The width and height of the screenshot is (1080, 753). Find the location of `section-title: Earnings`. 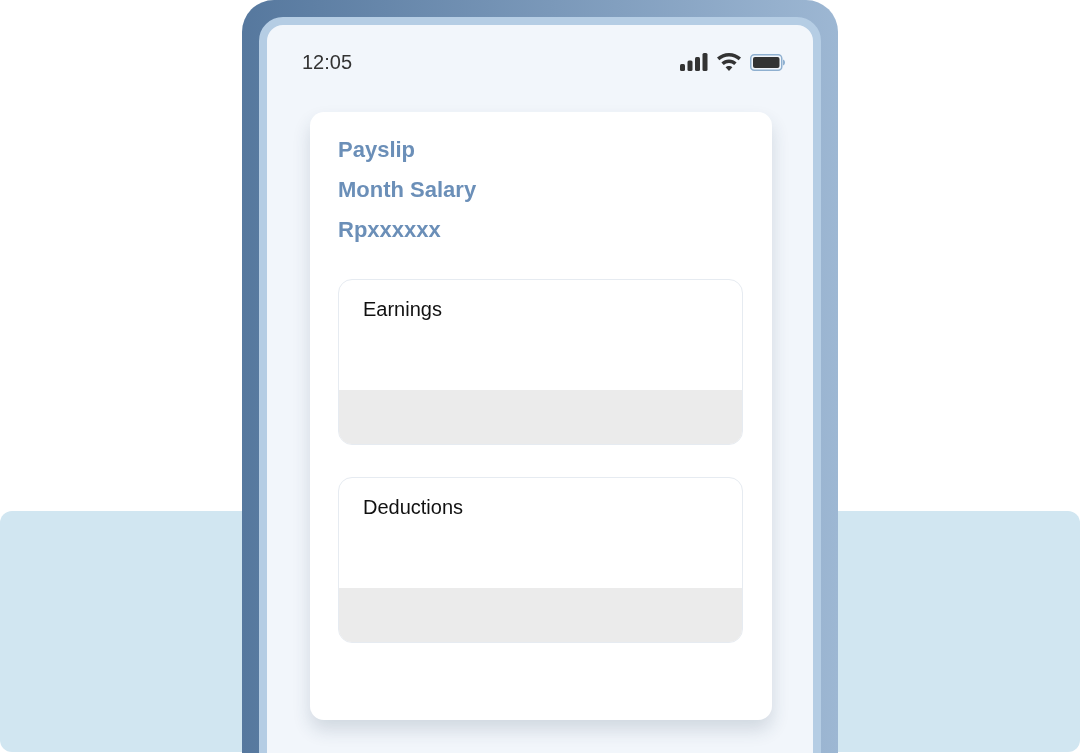

section-title: Earnings is located at coordinates (402, 309).